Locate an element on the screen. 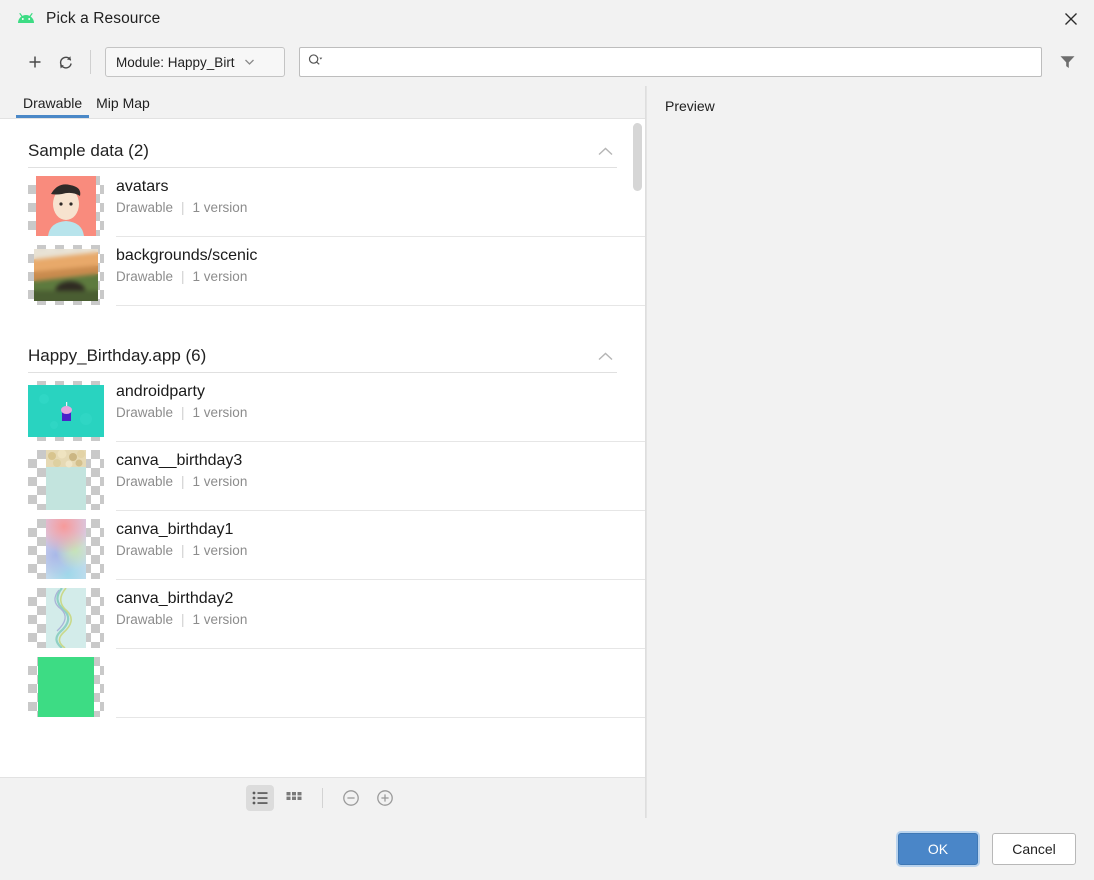 The width and height of the screenshot is (1094, 880). module-dropdown-label: Module: Happy_Birt is located at coordinates (175, 62).